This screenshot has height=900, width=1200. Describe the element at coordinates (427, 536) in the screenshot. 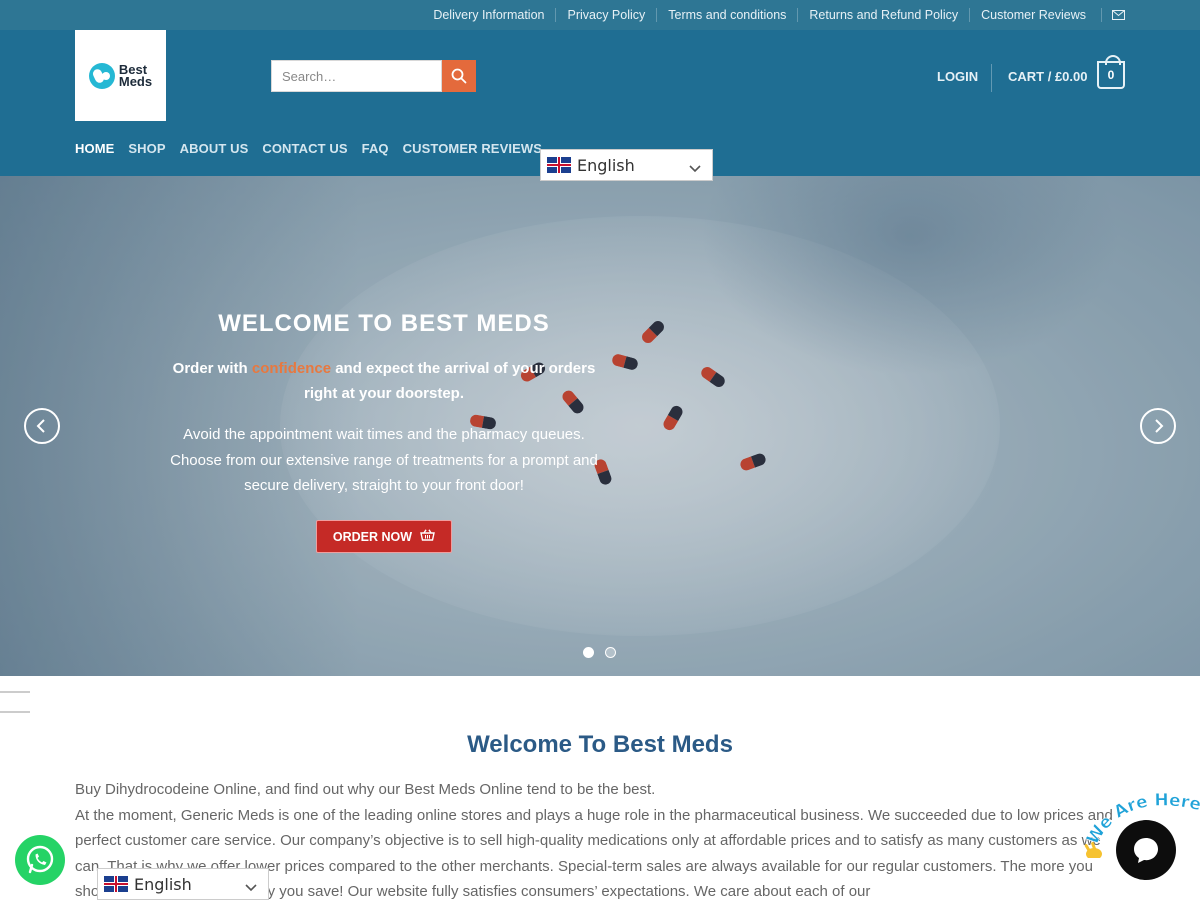

I see `basket-icon` at that location.